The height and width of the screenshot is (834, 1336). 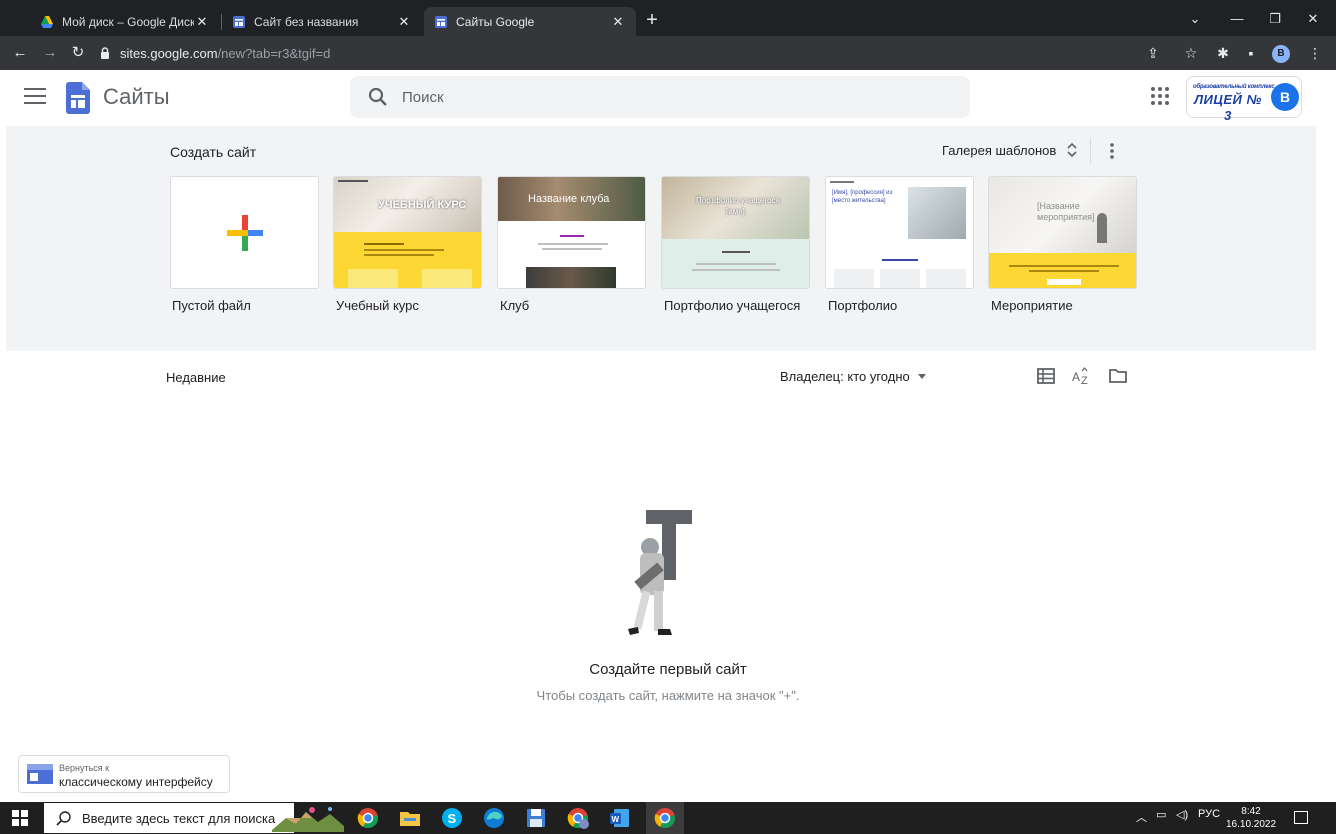 I want to click on template-student-portfolio: Портфолио учащегося [имя], so click(x=735, y=232).